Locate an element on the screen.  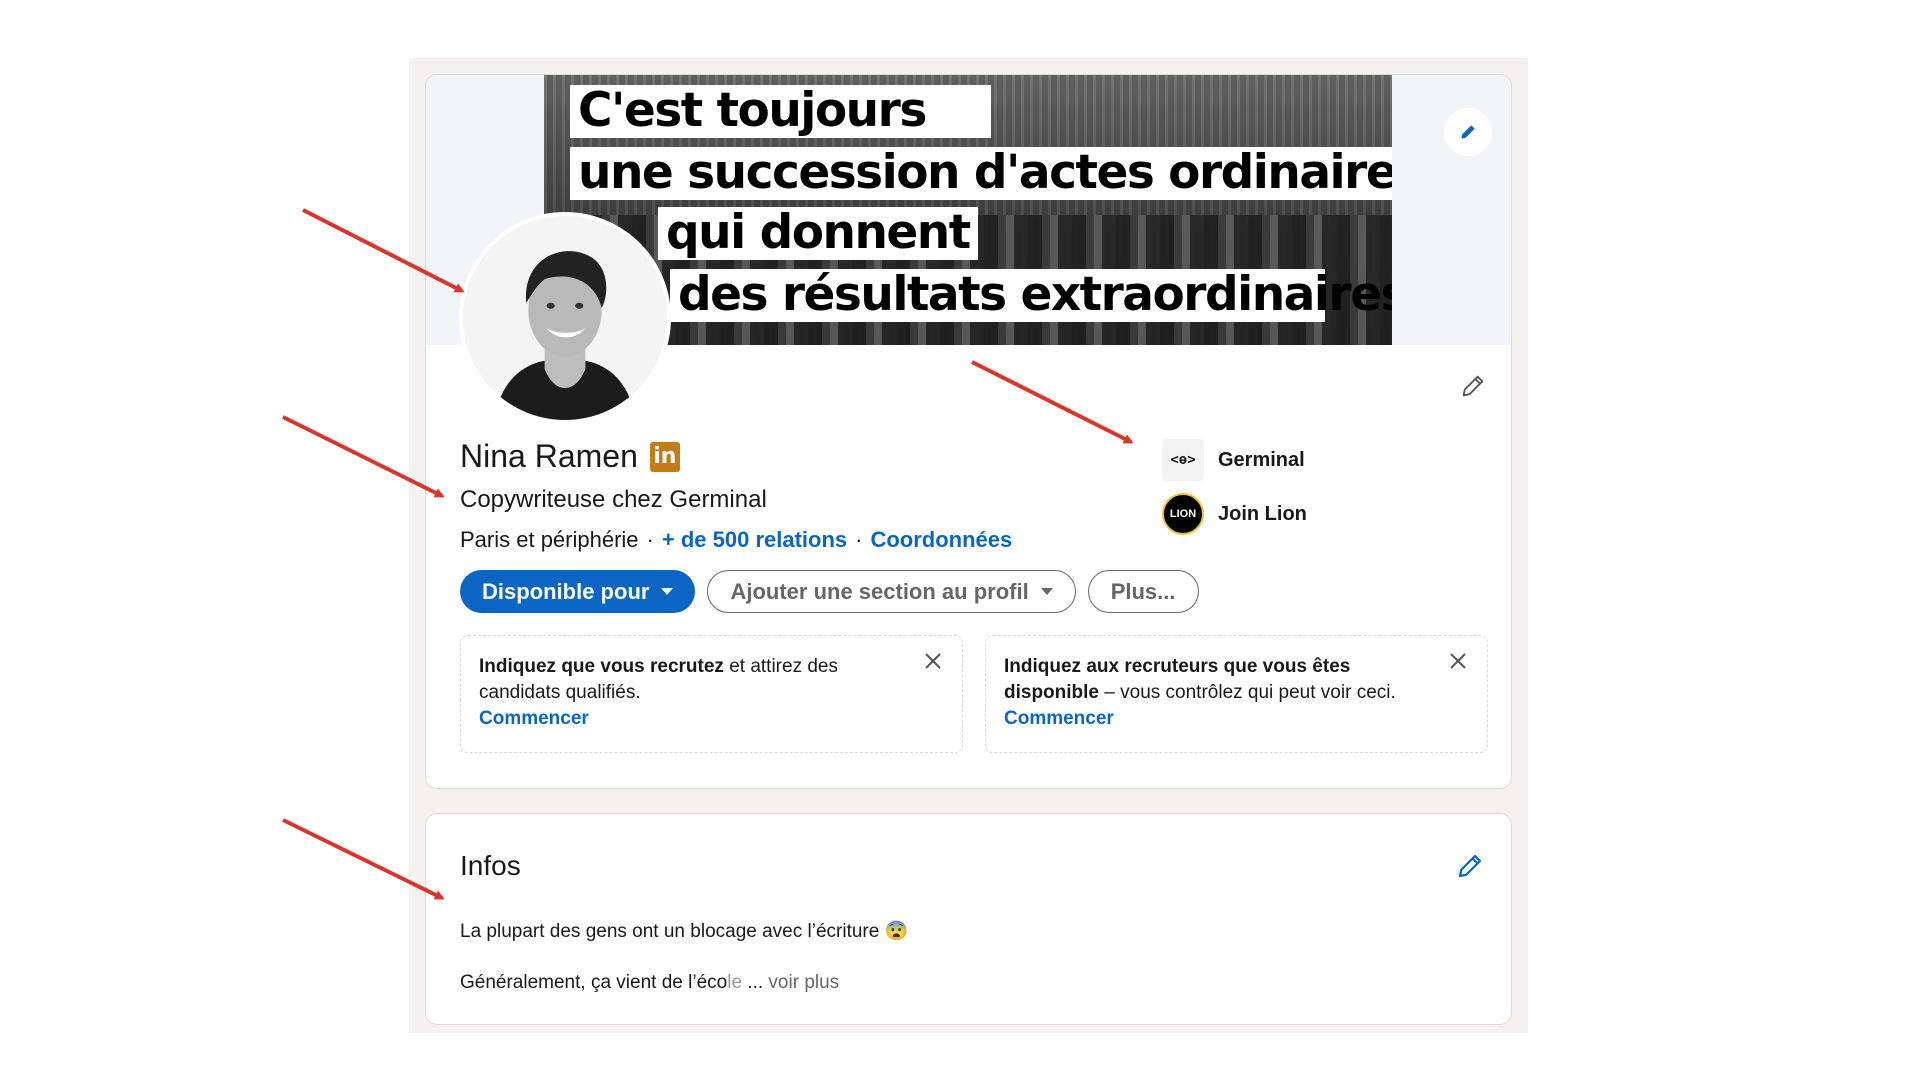
promo-bold-text: Indiquez que vous recrutez is located at coordinates (601, 666).